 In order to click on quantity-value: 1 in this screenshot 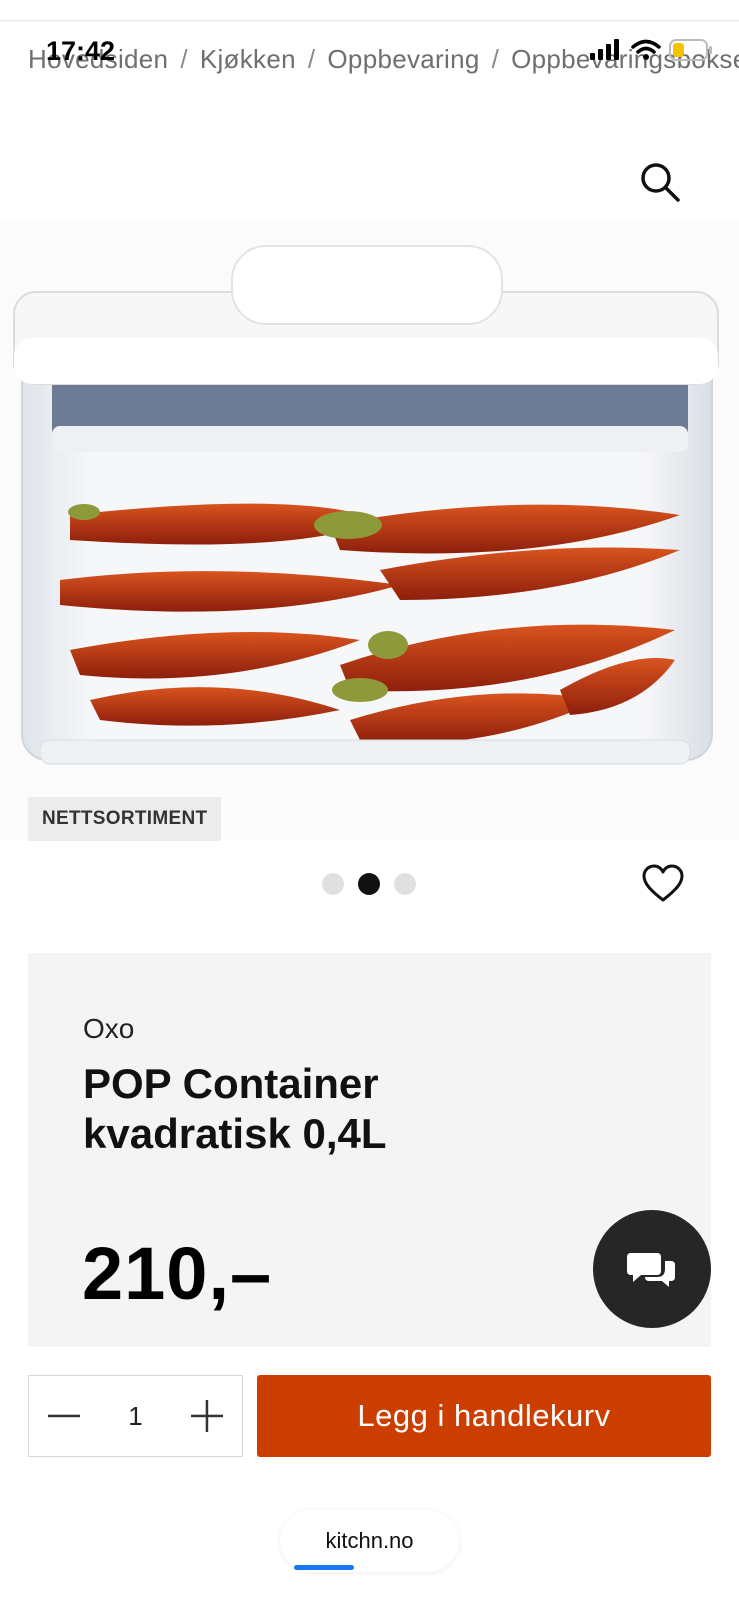, I will do `click(135, 1416)`.